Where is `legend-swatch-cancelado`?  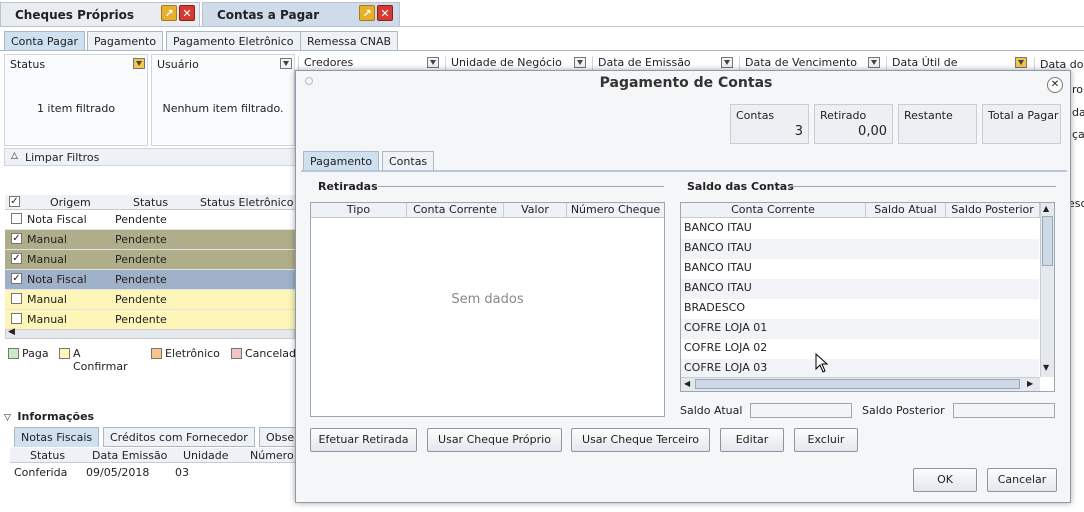
legend-swatch-cancelado is located at coordinates (236, 353).